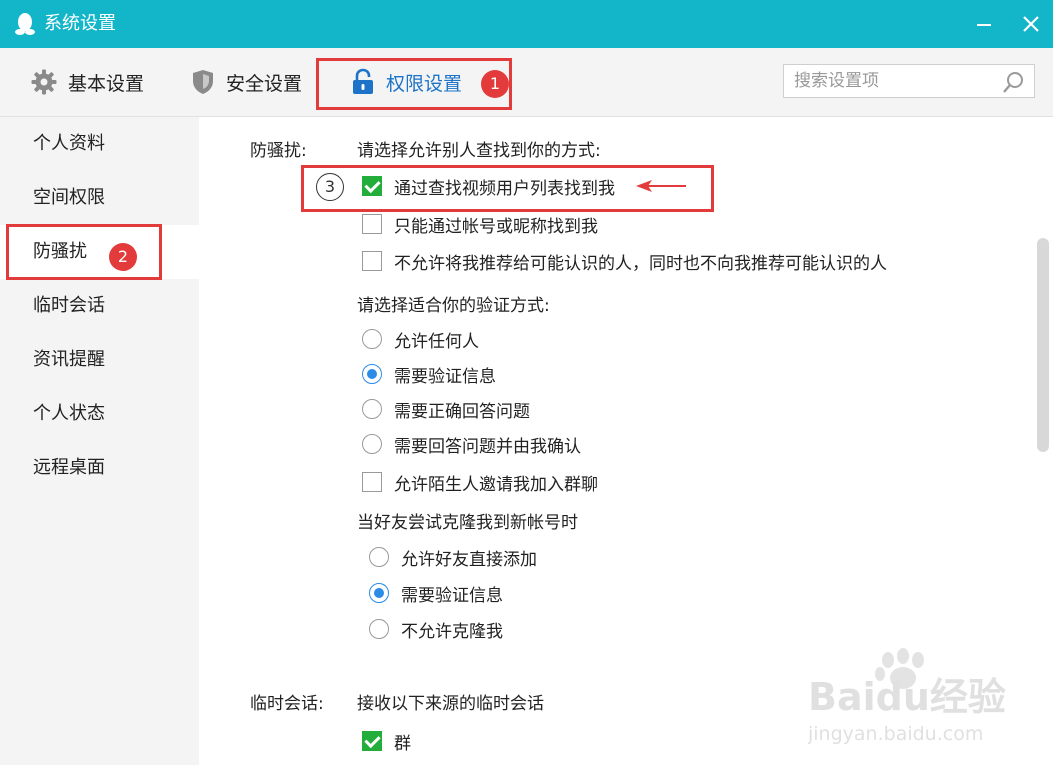  Describe the element at coordinates (287, 704) in the screenshot. I see `section-label-temp-session: 临时会话:` at that location.